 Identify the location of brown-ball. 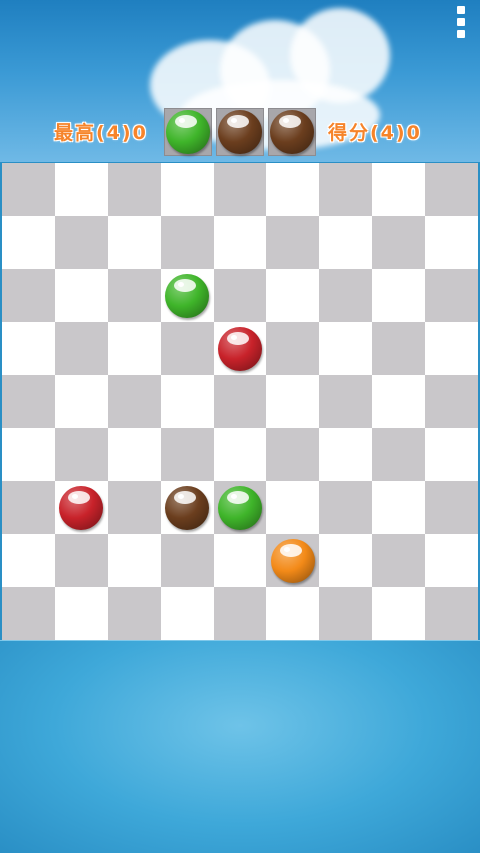
(187, 507).